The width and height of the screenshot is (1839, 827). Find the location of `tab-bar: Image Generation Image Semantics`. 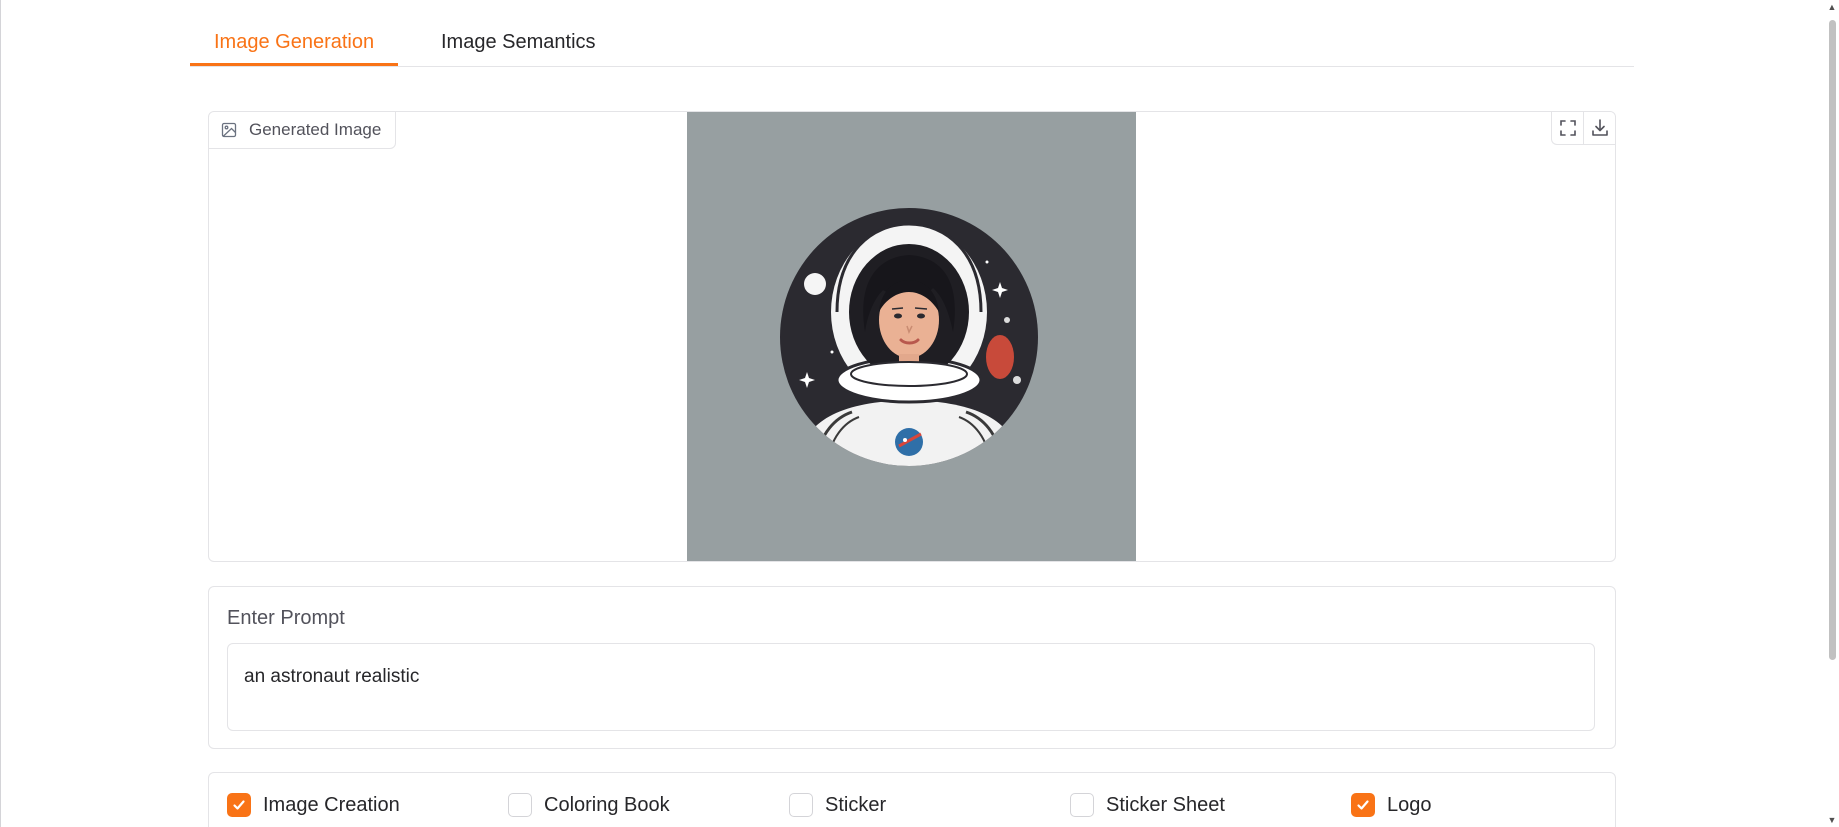

tab-bar: Image Generation Image Semantics is located at coordinates (912, 39).